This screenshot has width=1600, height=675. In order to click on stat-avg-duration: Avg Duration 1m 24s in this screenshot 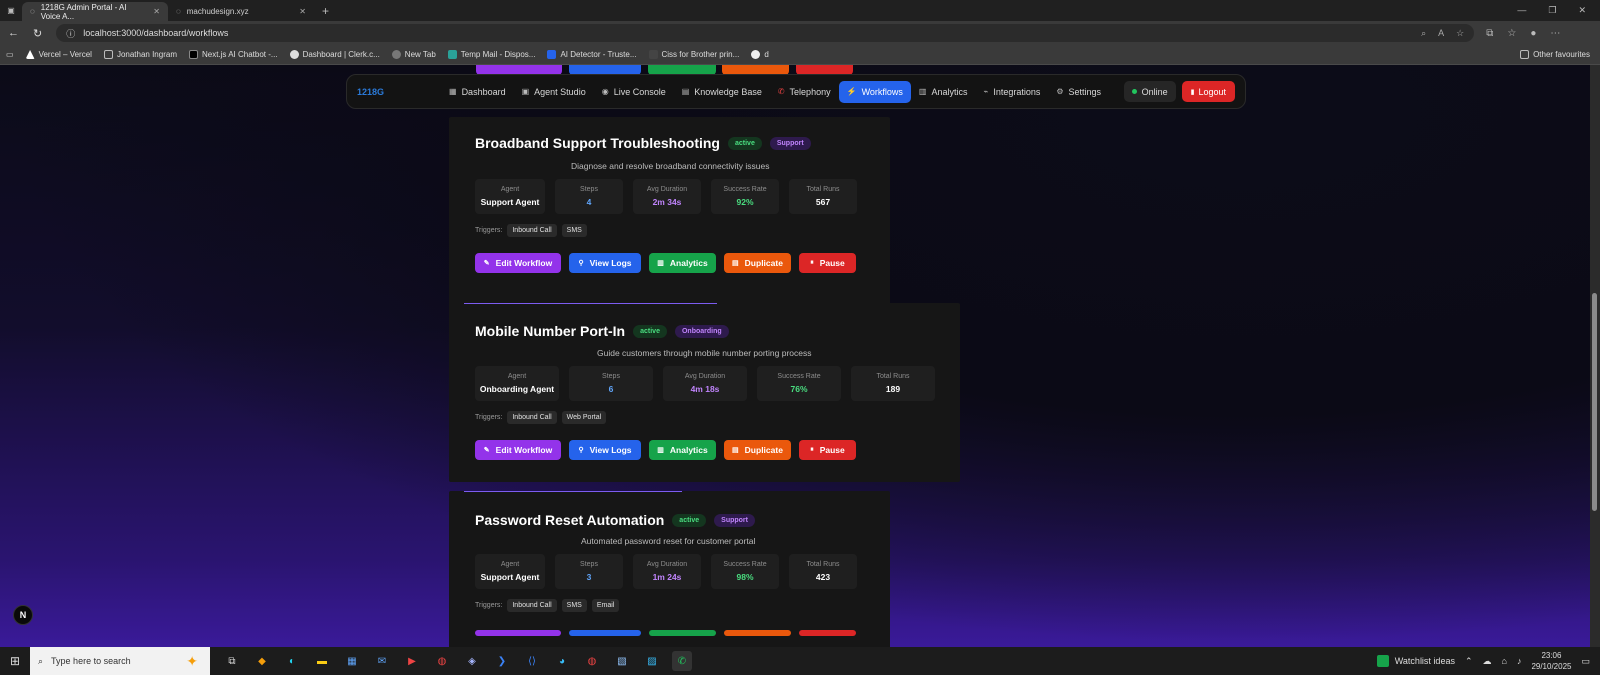, I will do `click(667, 571)`.